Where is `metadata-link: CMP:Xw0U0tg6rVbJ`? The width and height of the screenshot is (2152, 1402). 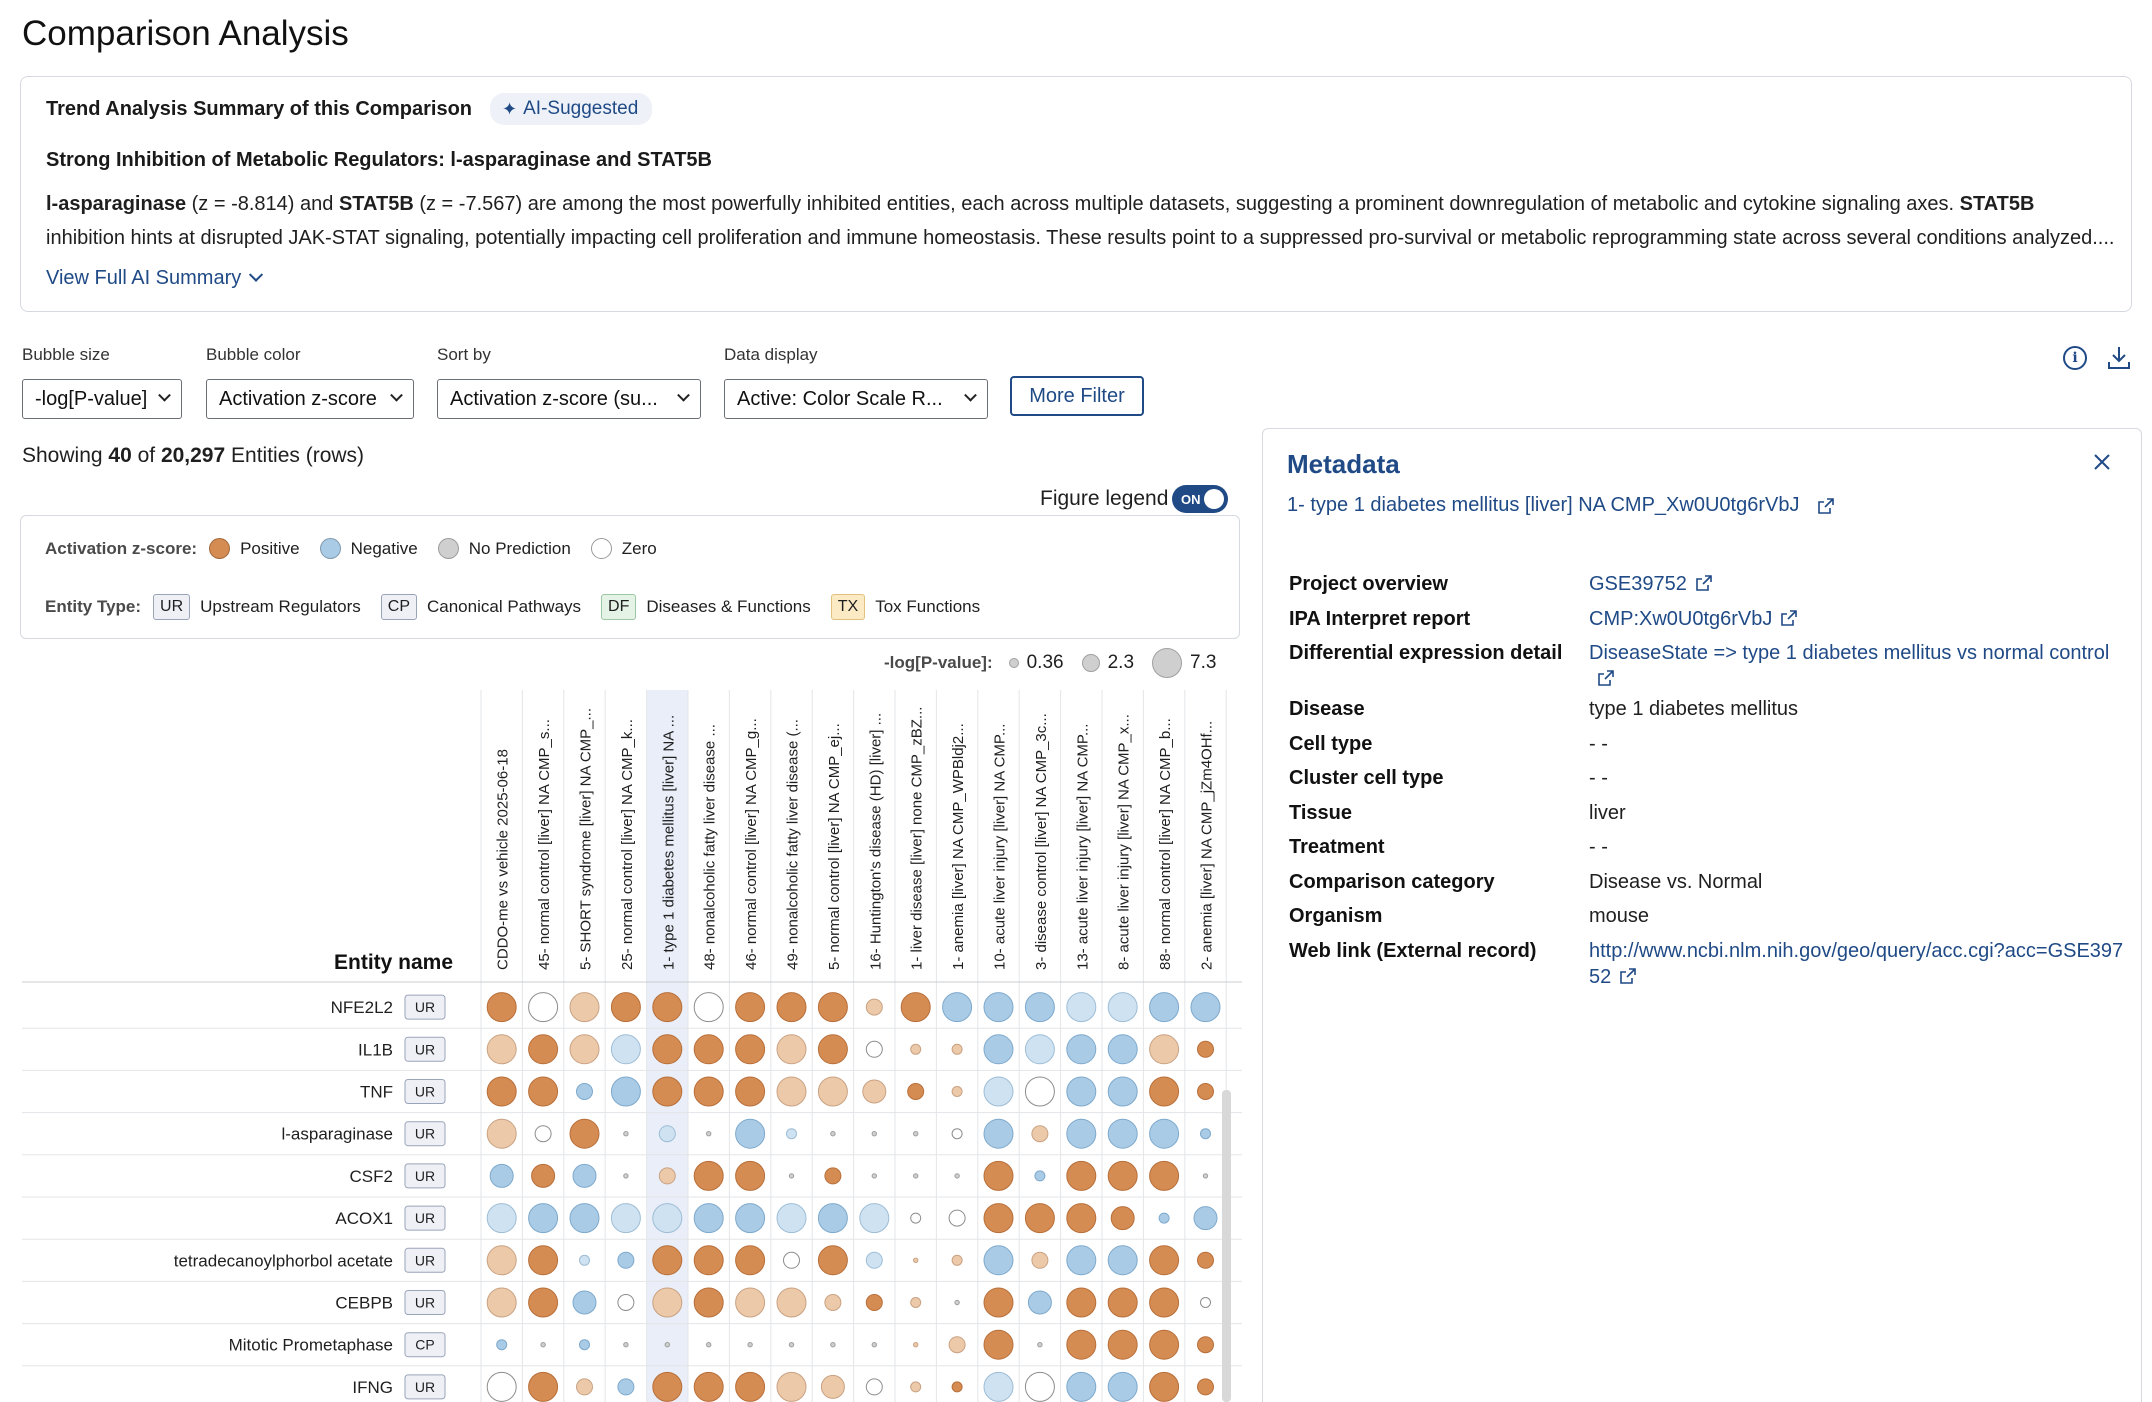 metadata-link: CMP:Xw0U0tg6rVbJ is located at coordinates (1859, 619).